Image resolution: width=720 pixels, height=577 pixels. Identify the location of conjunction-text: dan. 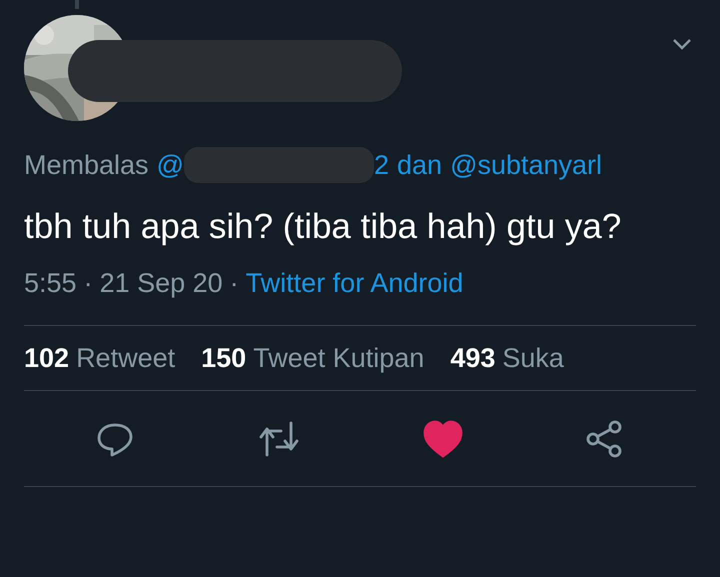
(419, 165).